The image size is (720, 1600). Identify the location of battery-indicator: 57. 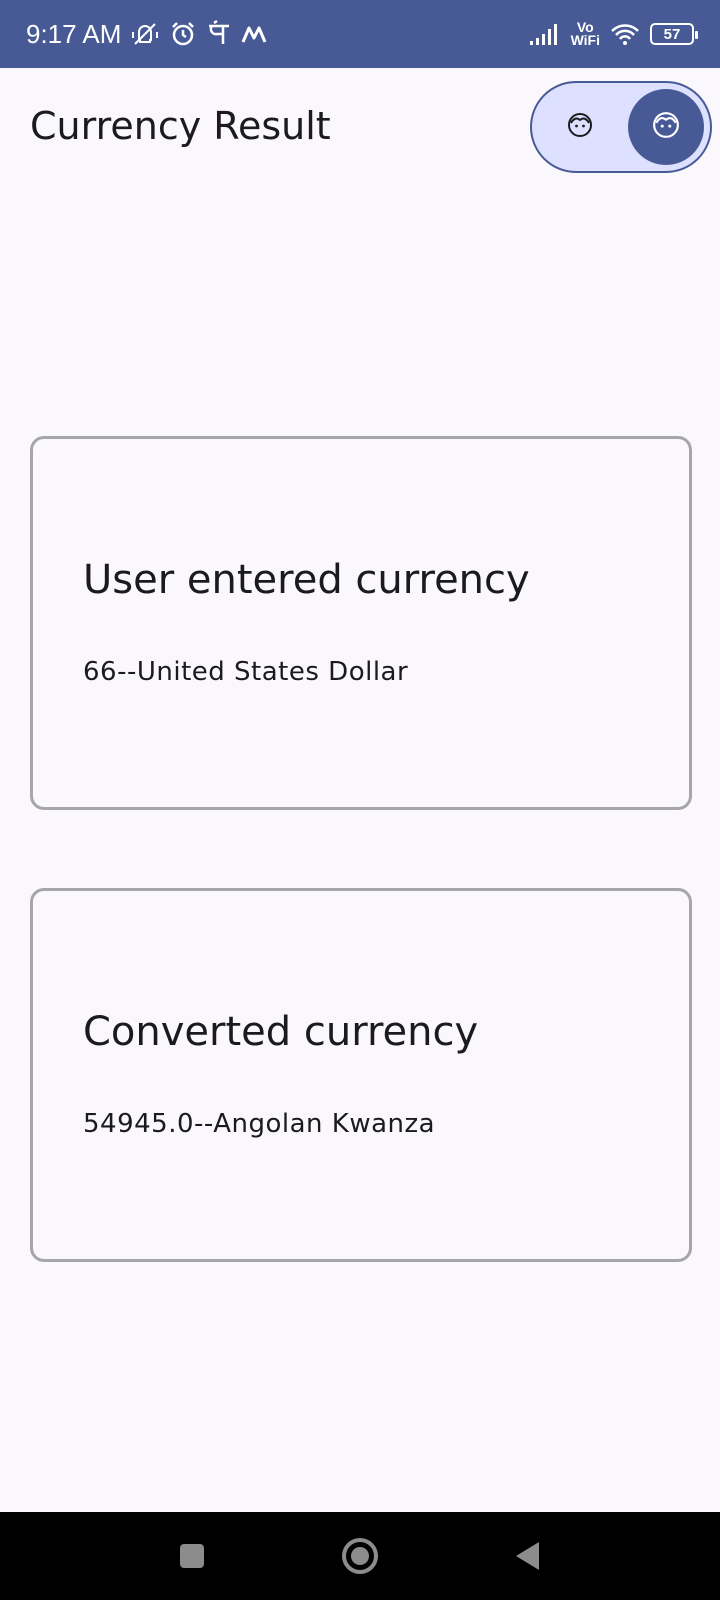
(674, 34).